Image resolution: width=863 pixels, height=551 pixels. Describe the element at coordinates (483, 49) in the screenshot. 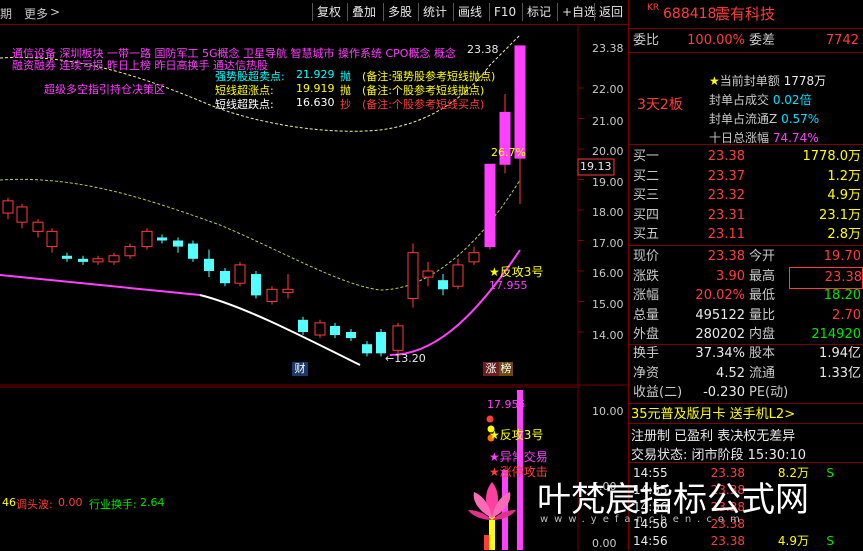

I see `high-label: 23.38` at that location.